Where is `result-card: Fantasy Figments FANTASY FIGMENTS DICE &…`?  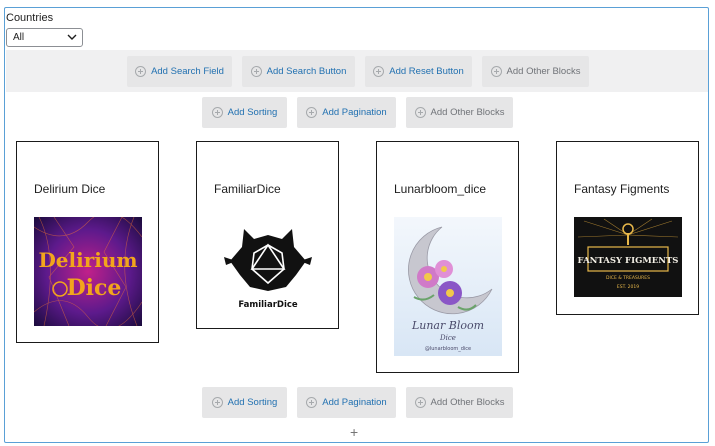 result-card: Fantasy Figments FANTASY FIGMENTS DICE &… is located at coordinates (627, 228).